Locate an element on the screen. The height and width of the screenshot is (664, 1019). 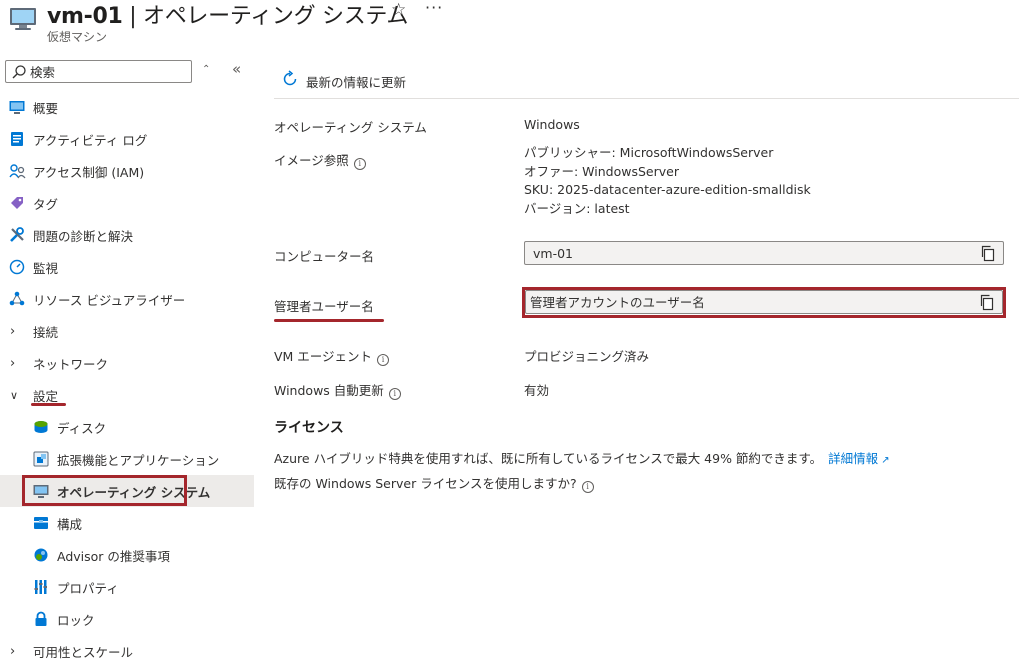
publisher-value: パブリッシャー: MicrosoftWindowsServer is located at coordinates (649, 152).